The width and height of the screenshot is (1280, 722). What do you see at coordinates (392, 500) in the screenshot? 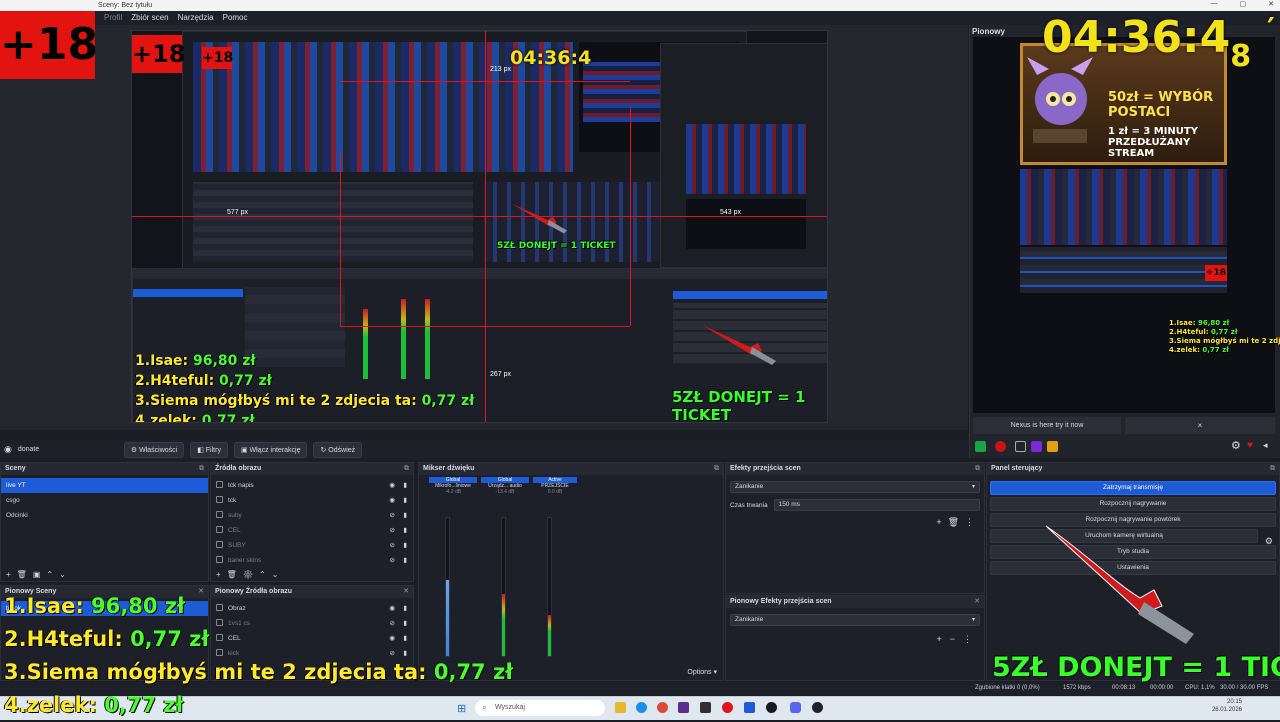
I see `eye-icon: ◉` at bounding box center [392, 500].